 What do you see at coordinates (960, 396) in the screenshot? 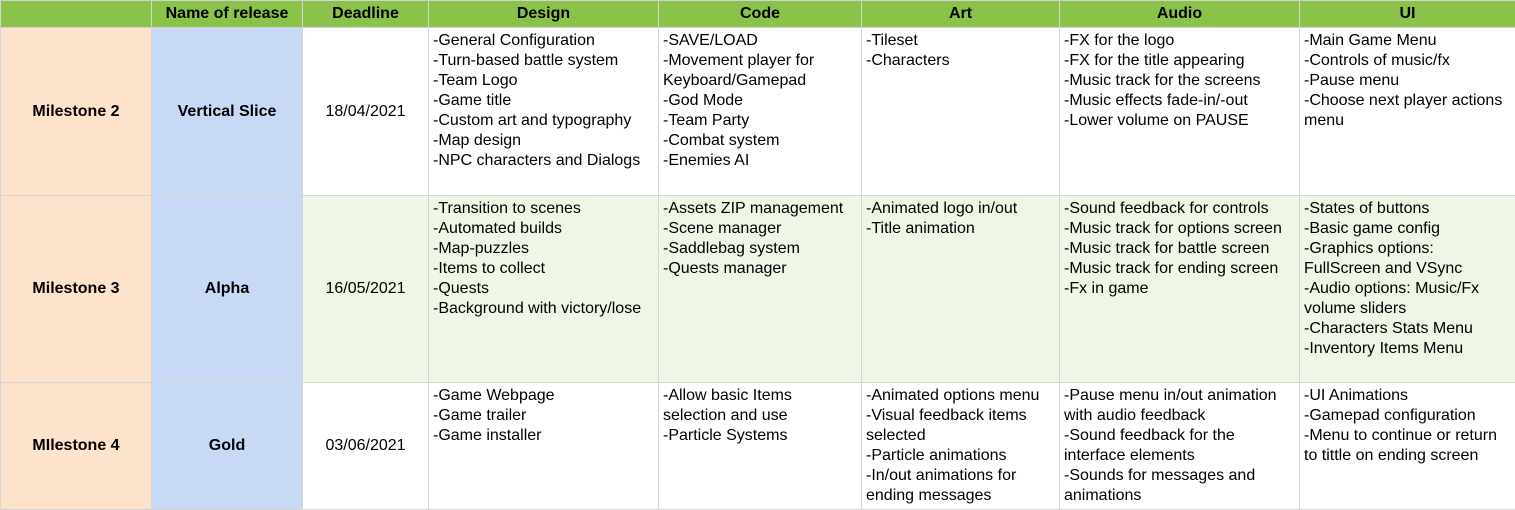
I see `list-item: -Animated options menu` at bounding box center [960, 396].